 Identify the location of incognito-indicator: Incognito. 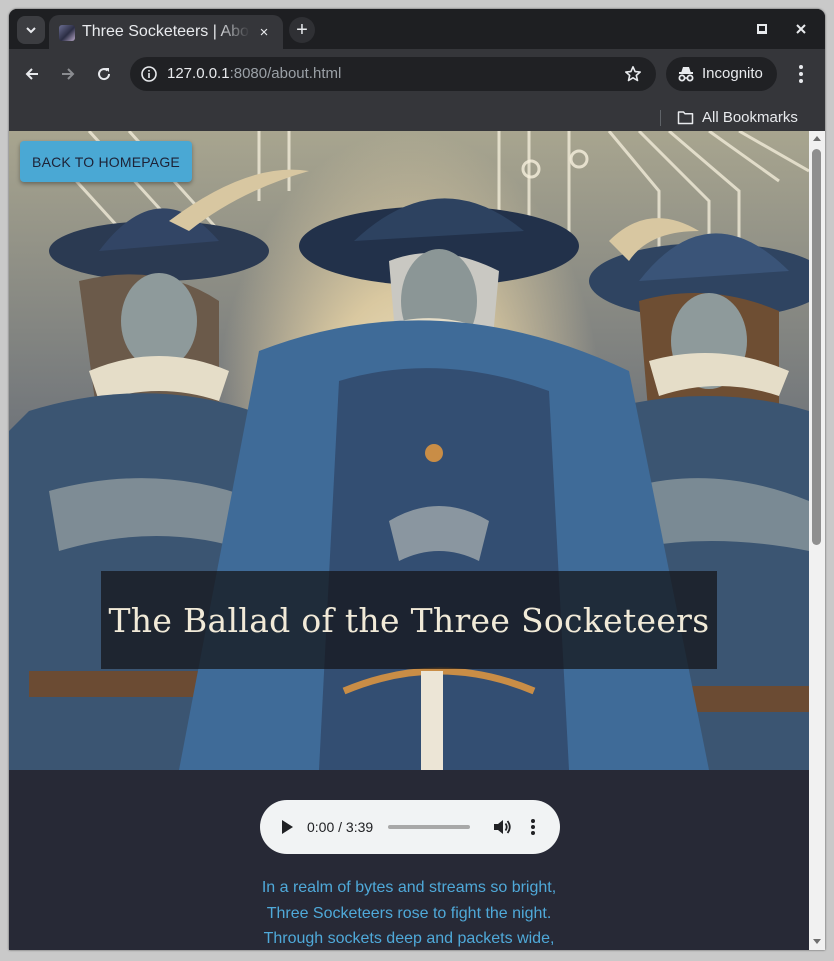
(721, 74).